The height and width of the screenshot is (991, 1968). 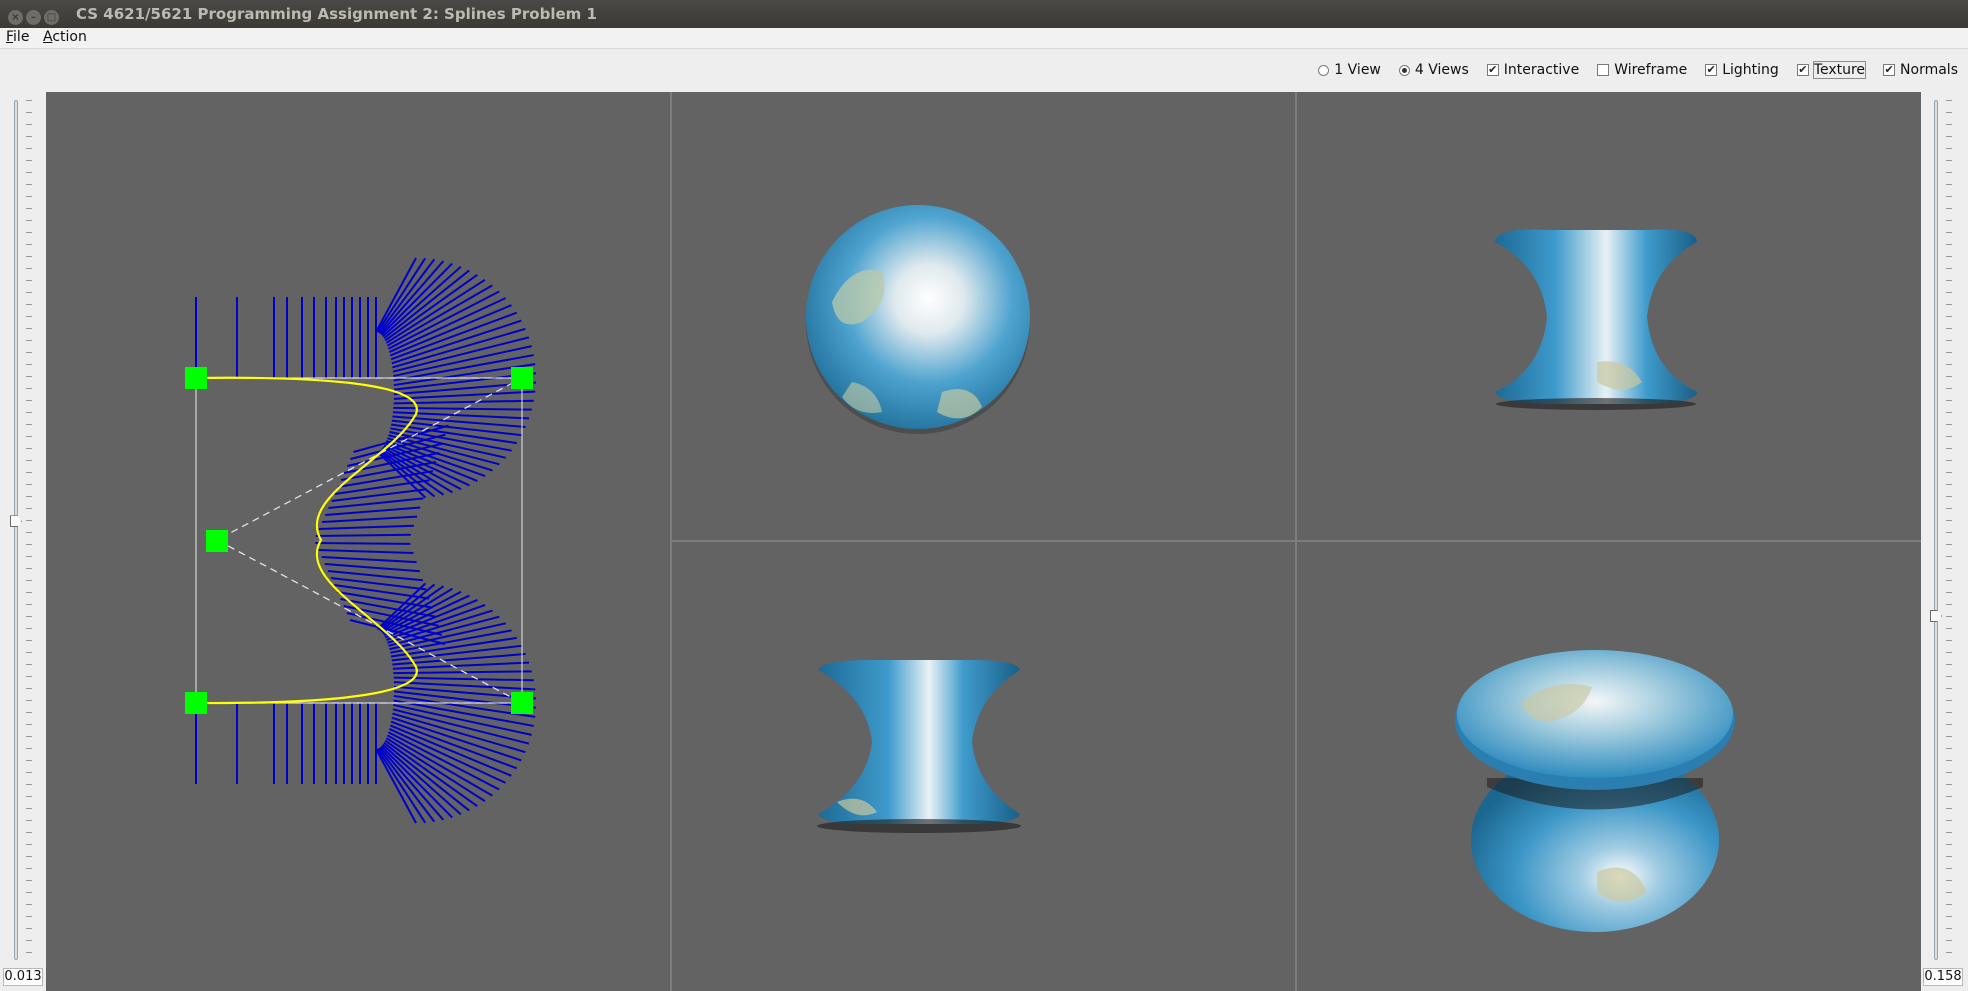 I want to click on side-view, so click(x=1609, y=316).